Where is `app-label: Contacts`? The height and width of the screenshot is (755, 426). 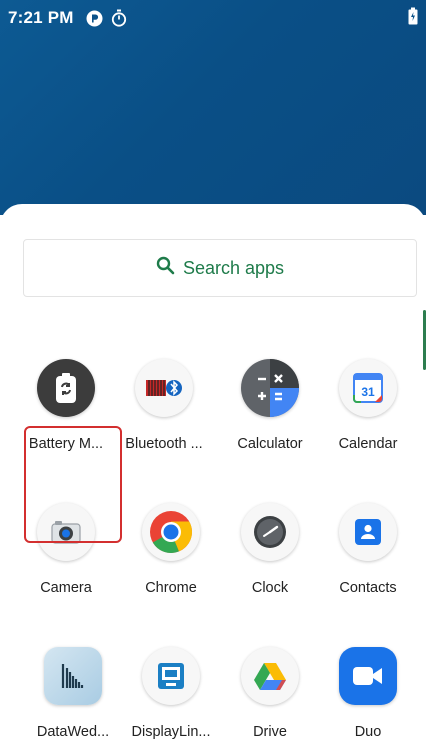 app-label: Contacts is located at coordinates (368, 588).